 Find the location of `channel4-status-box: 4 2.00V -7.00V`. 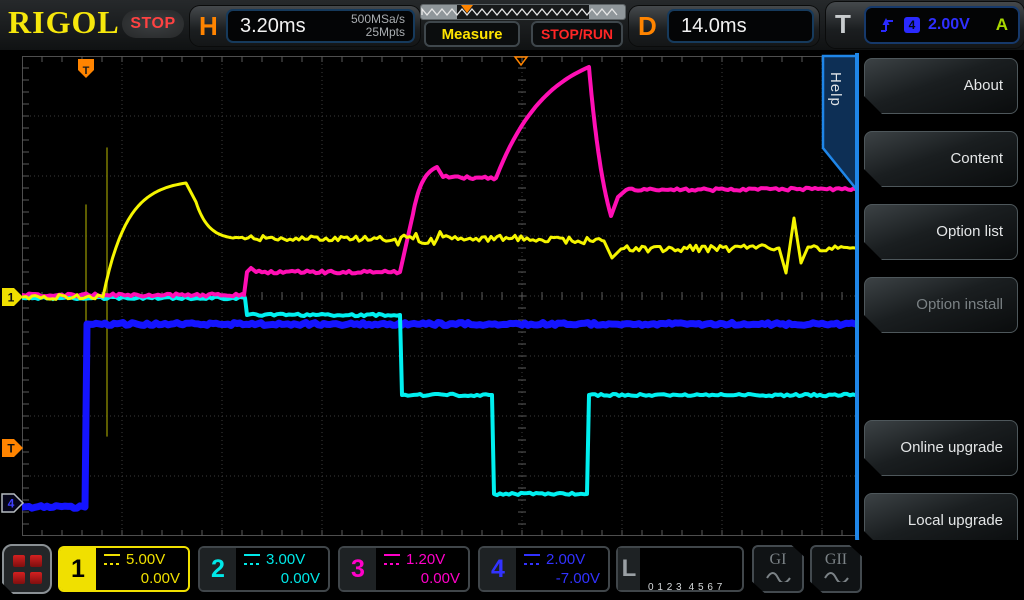

channel4-status-box: 4 2.00V -7.00V is located at coordinates (544, 569).